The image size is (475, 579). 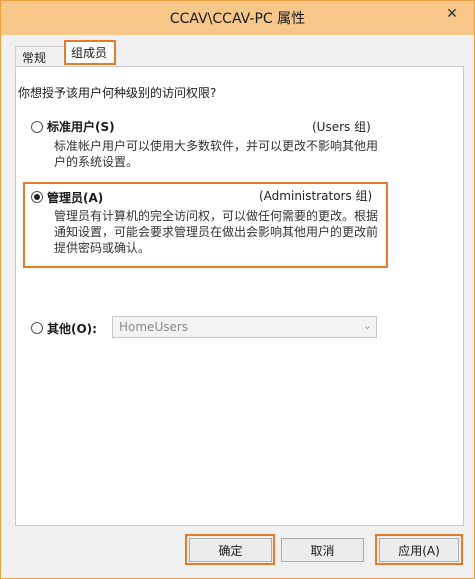 What do you see at coordinates (72, 328) in the screenshot?
I see `other-label: 其他(O):` at bounding box center [72, 328].